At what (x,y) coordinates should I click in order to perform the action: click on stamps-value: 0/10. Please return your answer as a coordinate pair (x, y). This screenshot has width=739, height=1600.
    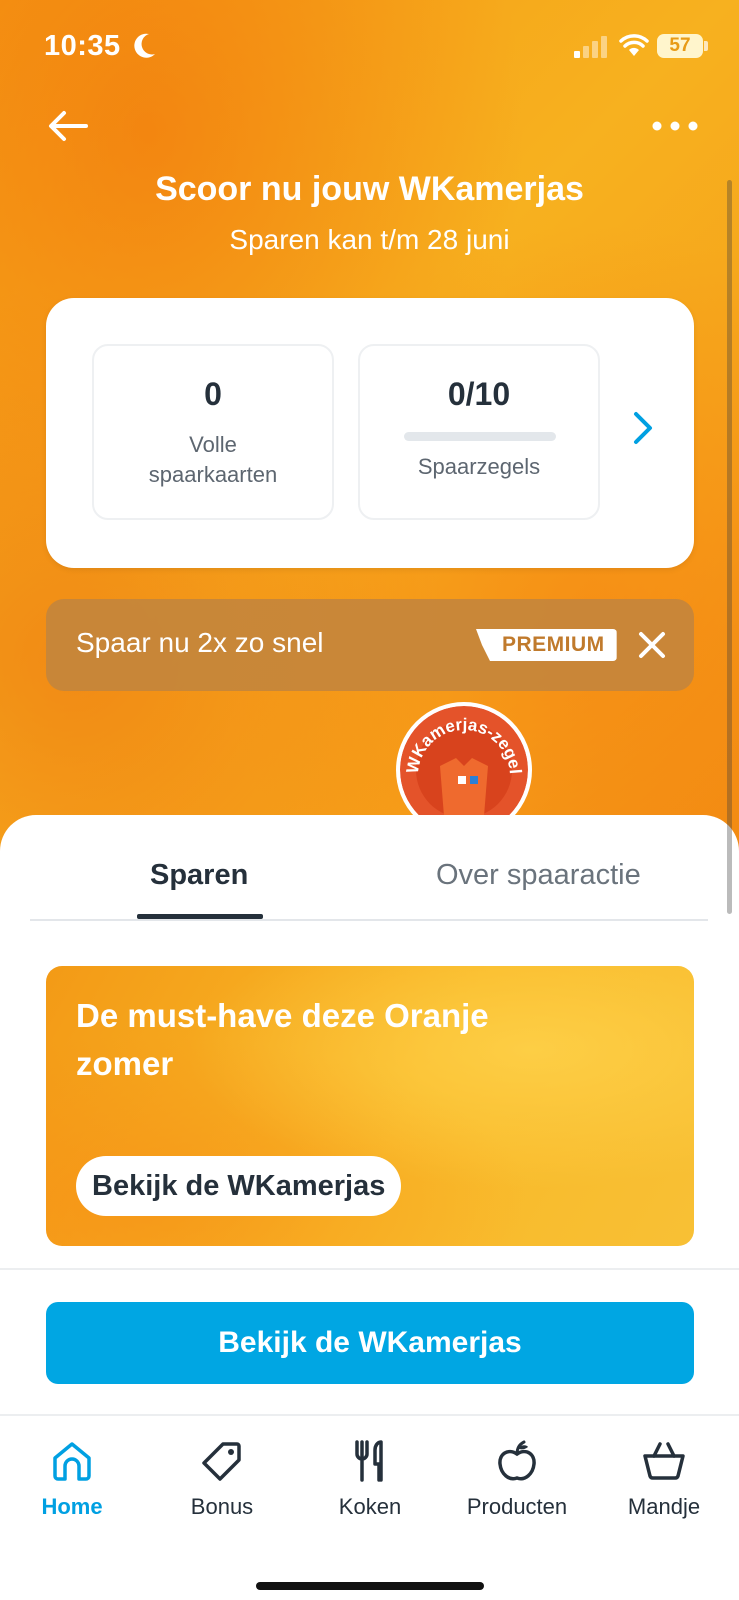
    Looking at the image, I should click on (479, 394).